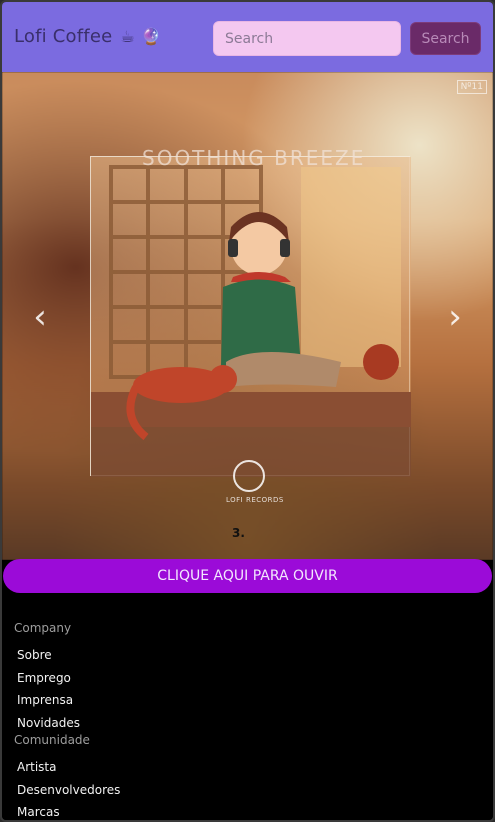 The width and height of the screenshot is (495, 822). What do you see at coordinates (37, 767) in the screenshot?
I see `footer-link-artista: Artista` at bounding box center [37, 767].